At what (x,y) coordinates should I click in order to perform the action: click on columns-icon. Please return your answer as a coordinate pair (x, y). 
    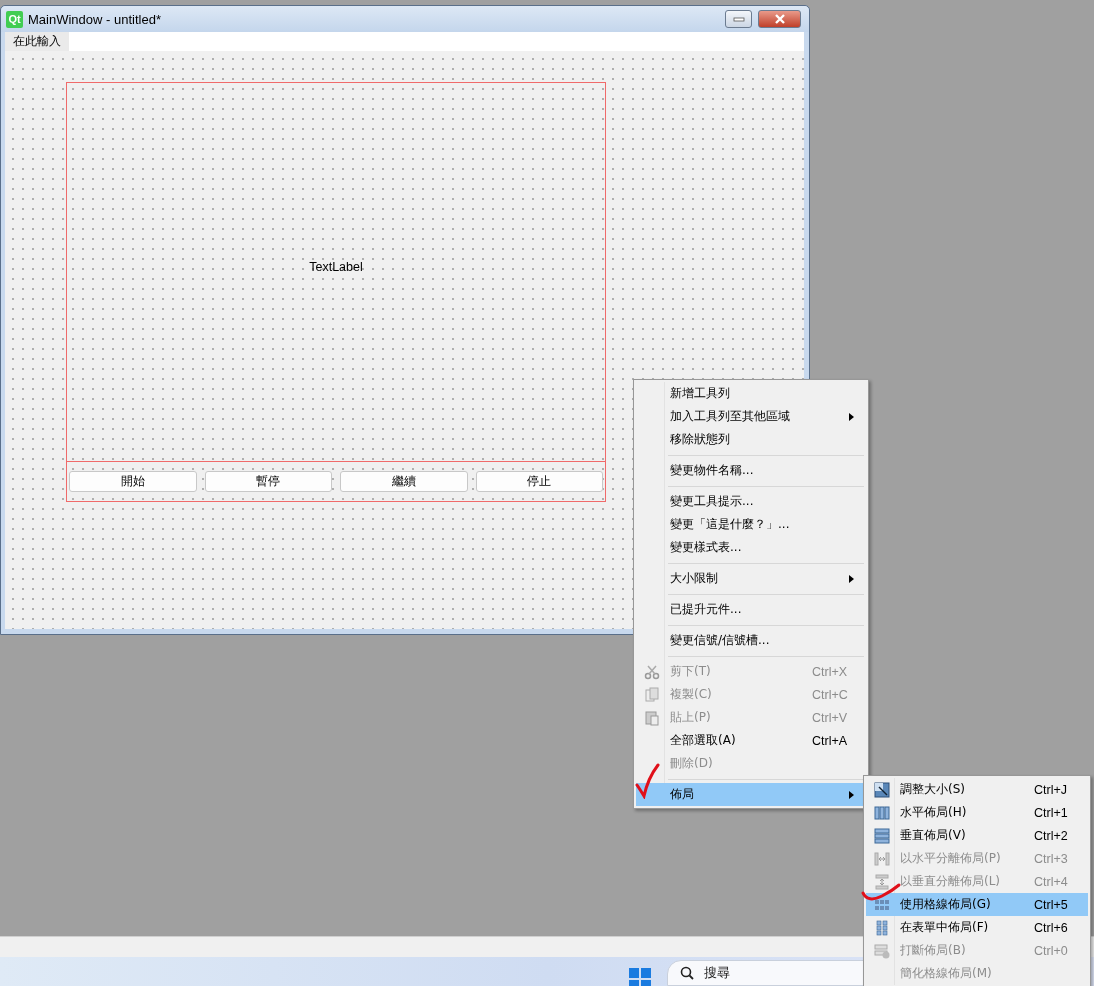
    Looking at the image, I should click on (882, 812).